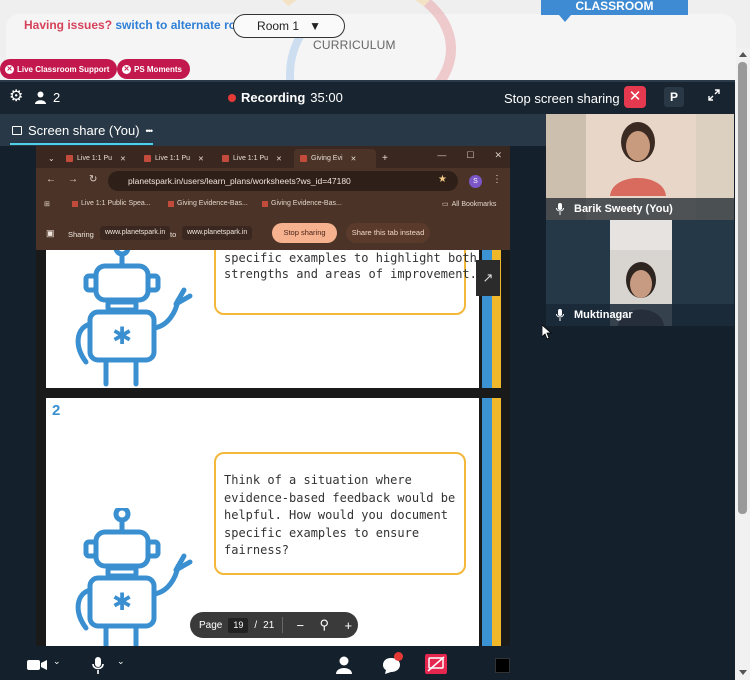 The image size is (750, 680). I want to click on scroll-down-arrow-icon, so click(743, 672).